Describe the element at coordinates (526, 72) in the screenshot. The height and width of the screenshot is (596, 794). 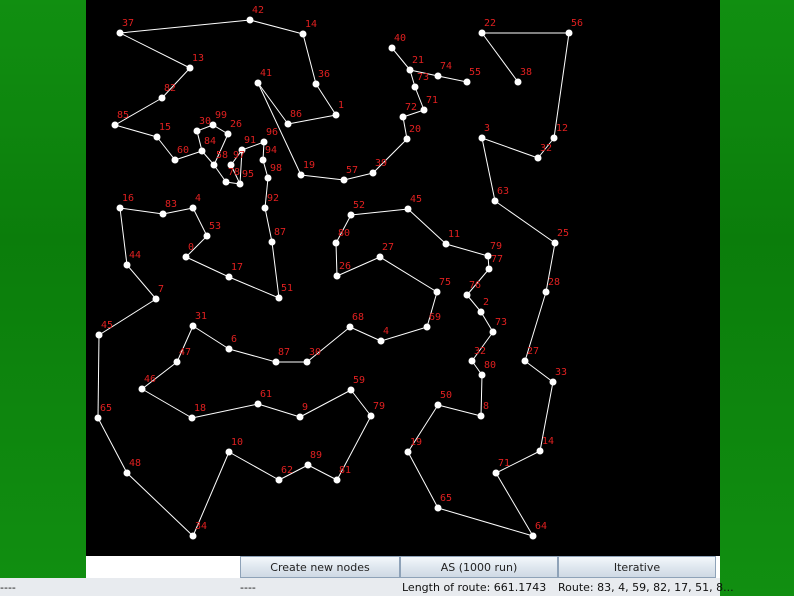
I see `node-label: 38` at that location.